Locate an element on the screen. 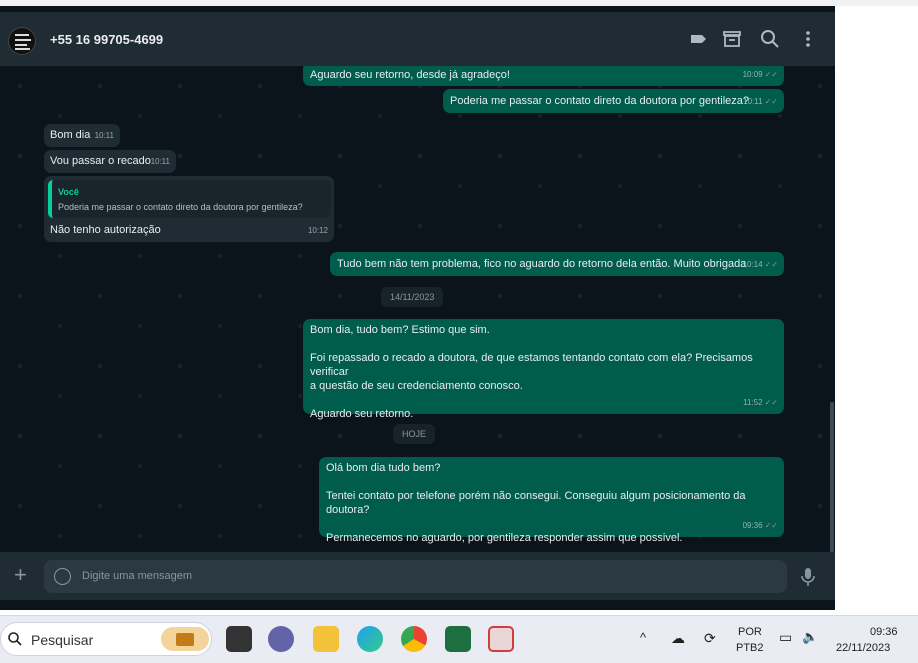 This screenshot has width=918, height=663. plus-icon: + is located at coordinates (20, 575).